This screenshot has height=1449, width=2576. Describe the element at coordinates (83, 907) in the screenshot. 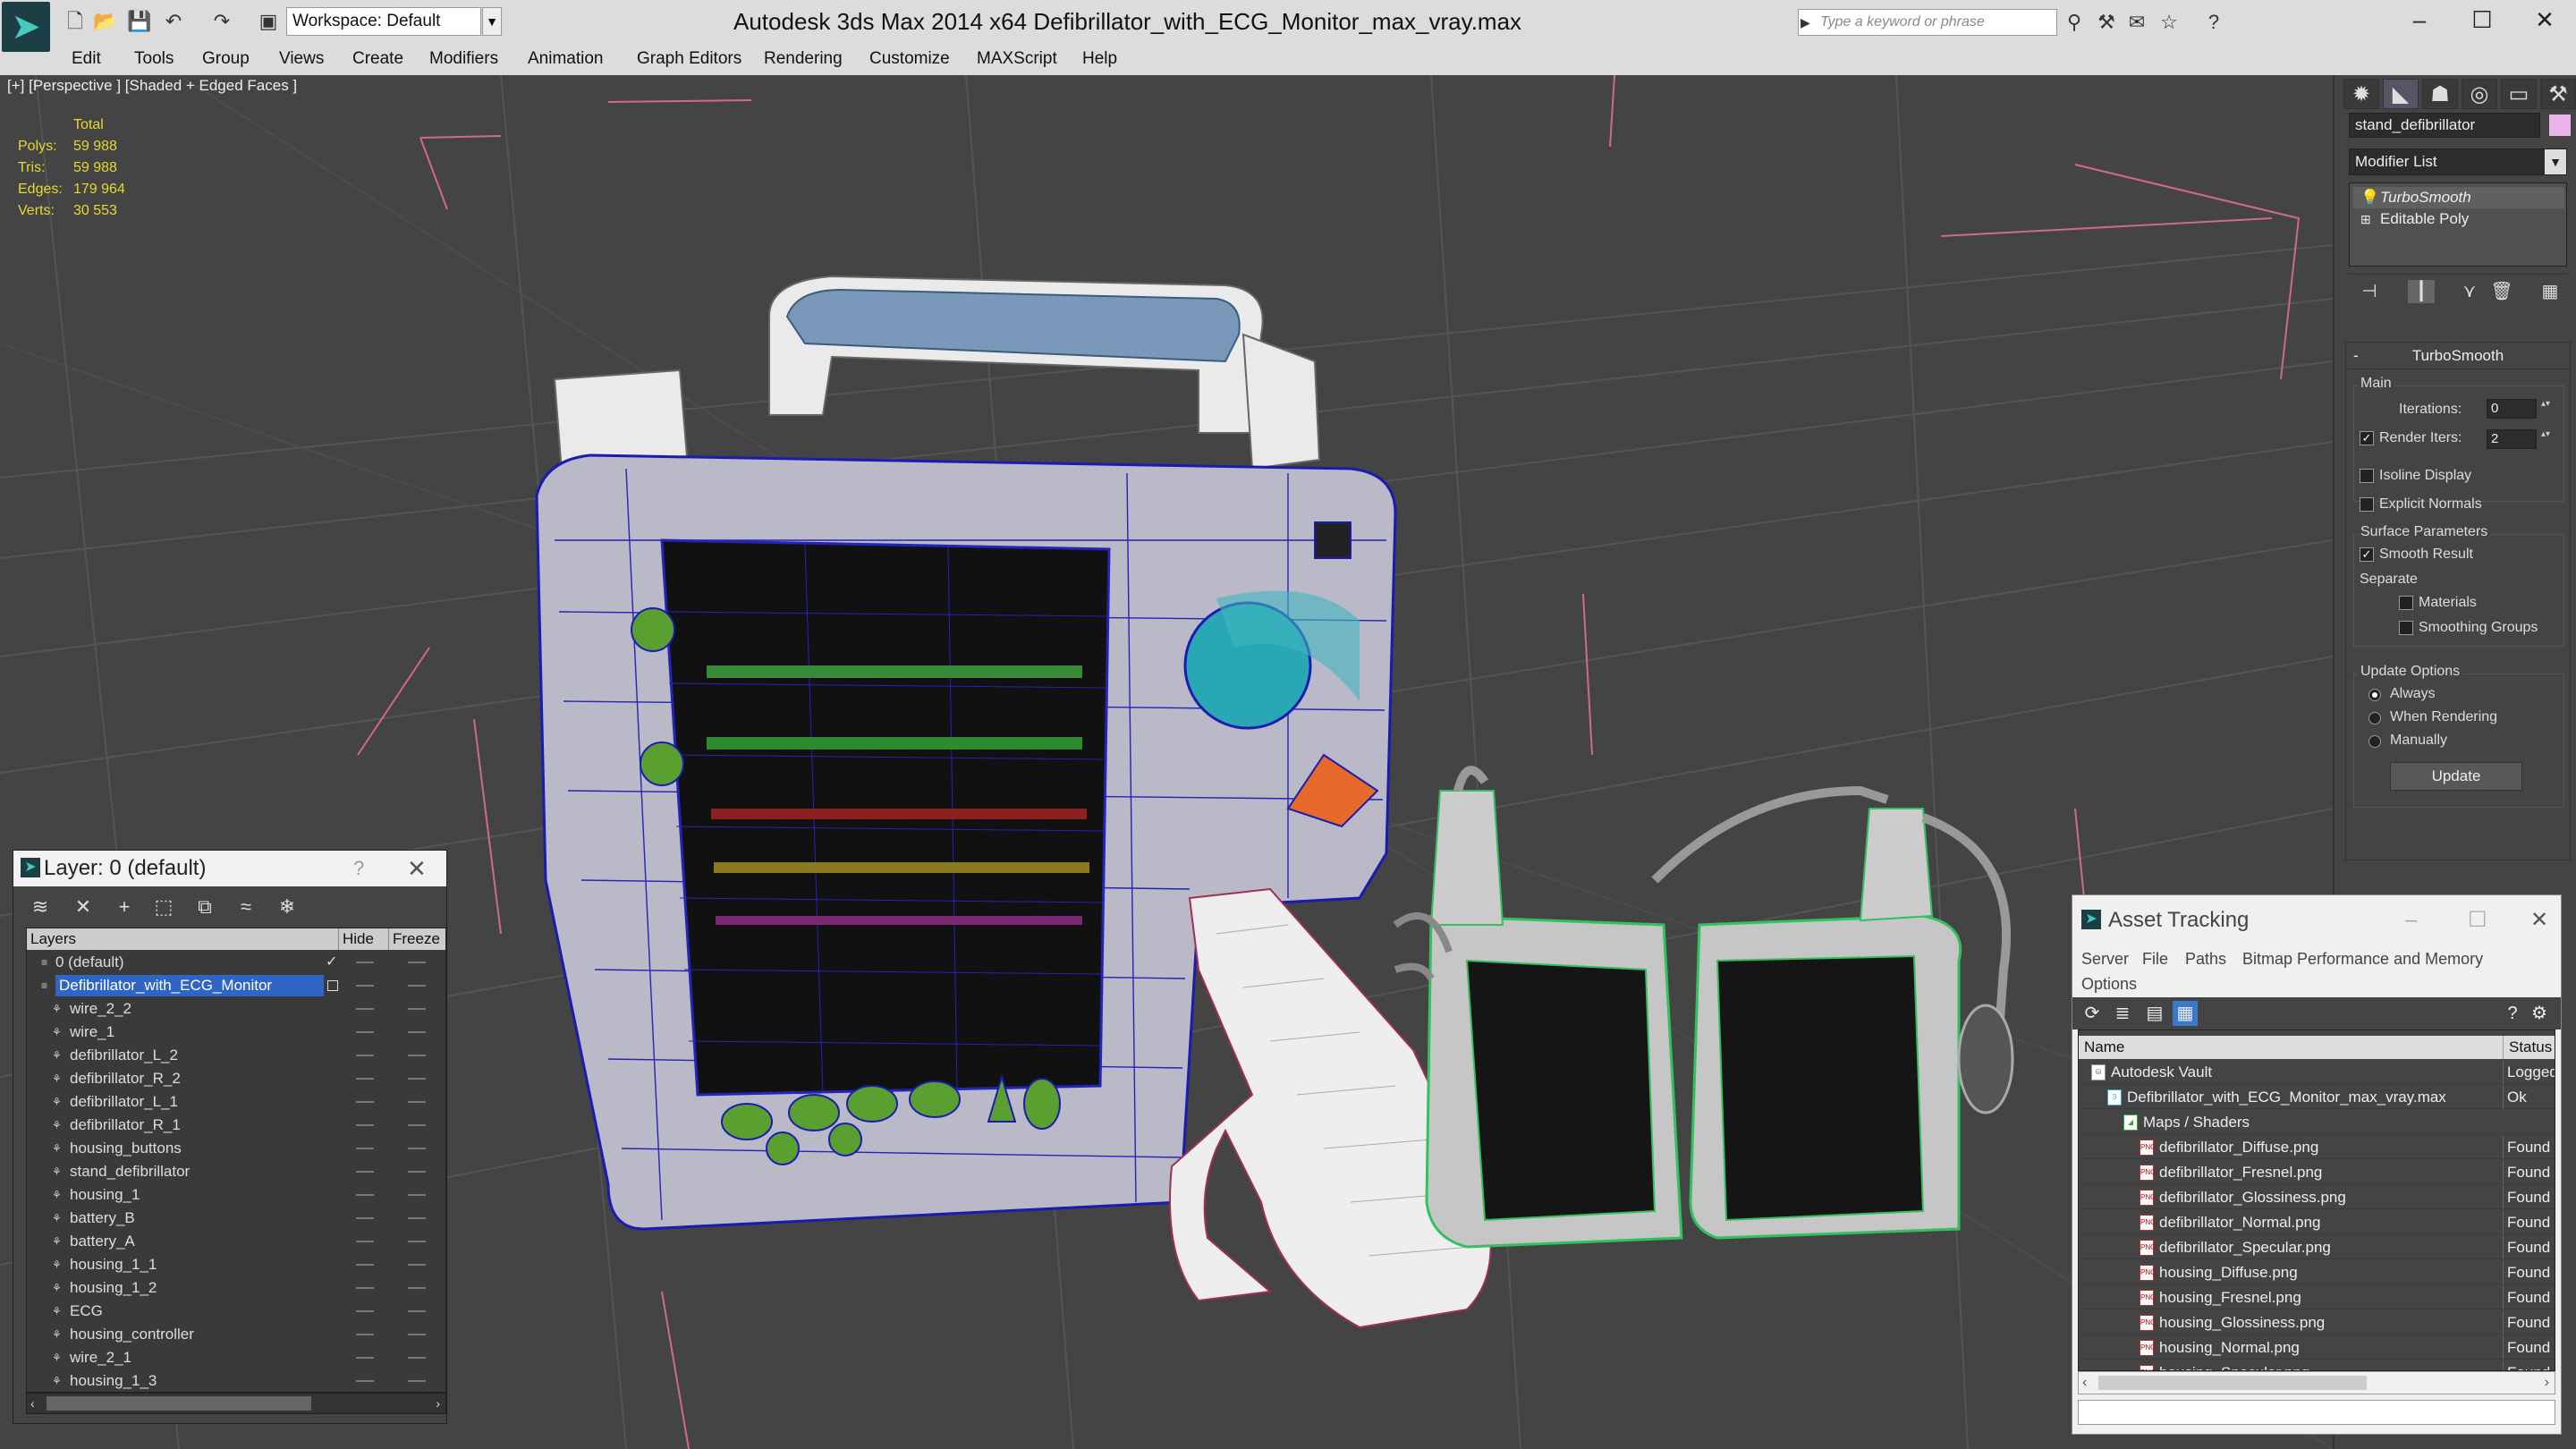

I see `delete-layer-icon: ✕` at that location.